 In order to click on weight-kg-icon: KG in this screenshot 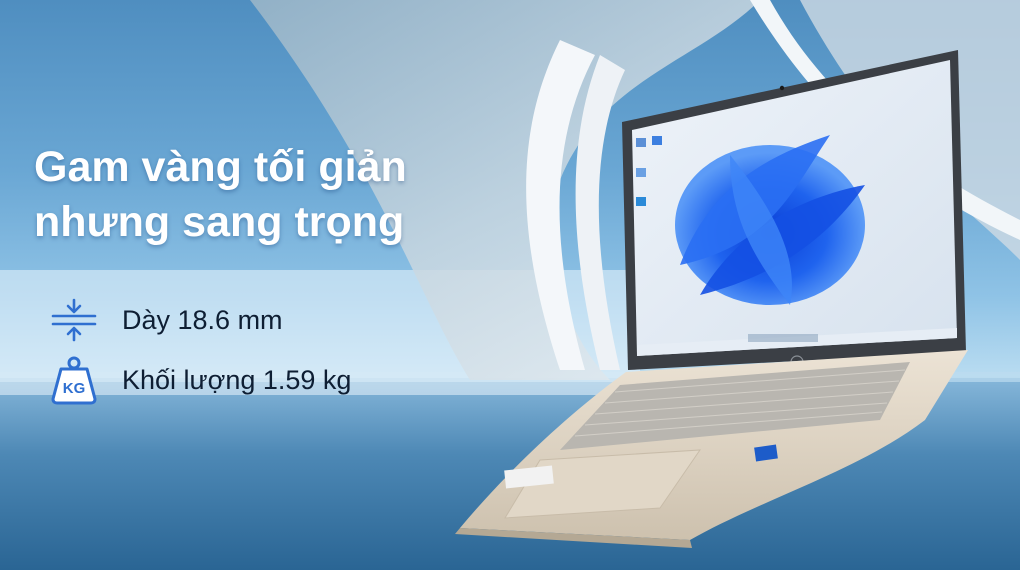, I will do `click(74, 380)`.